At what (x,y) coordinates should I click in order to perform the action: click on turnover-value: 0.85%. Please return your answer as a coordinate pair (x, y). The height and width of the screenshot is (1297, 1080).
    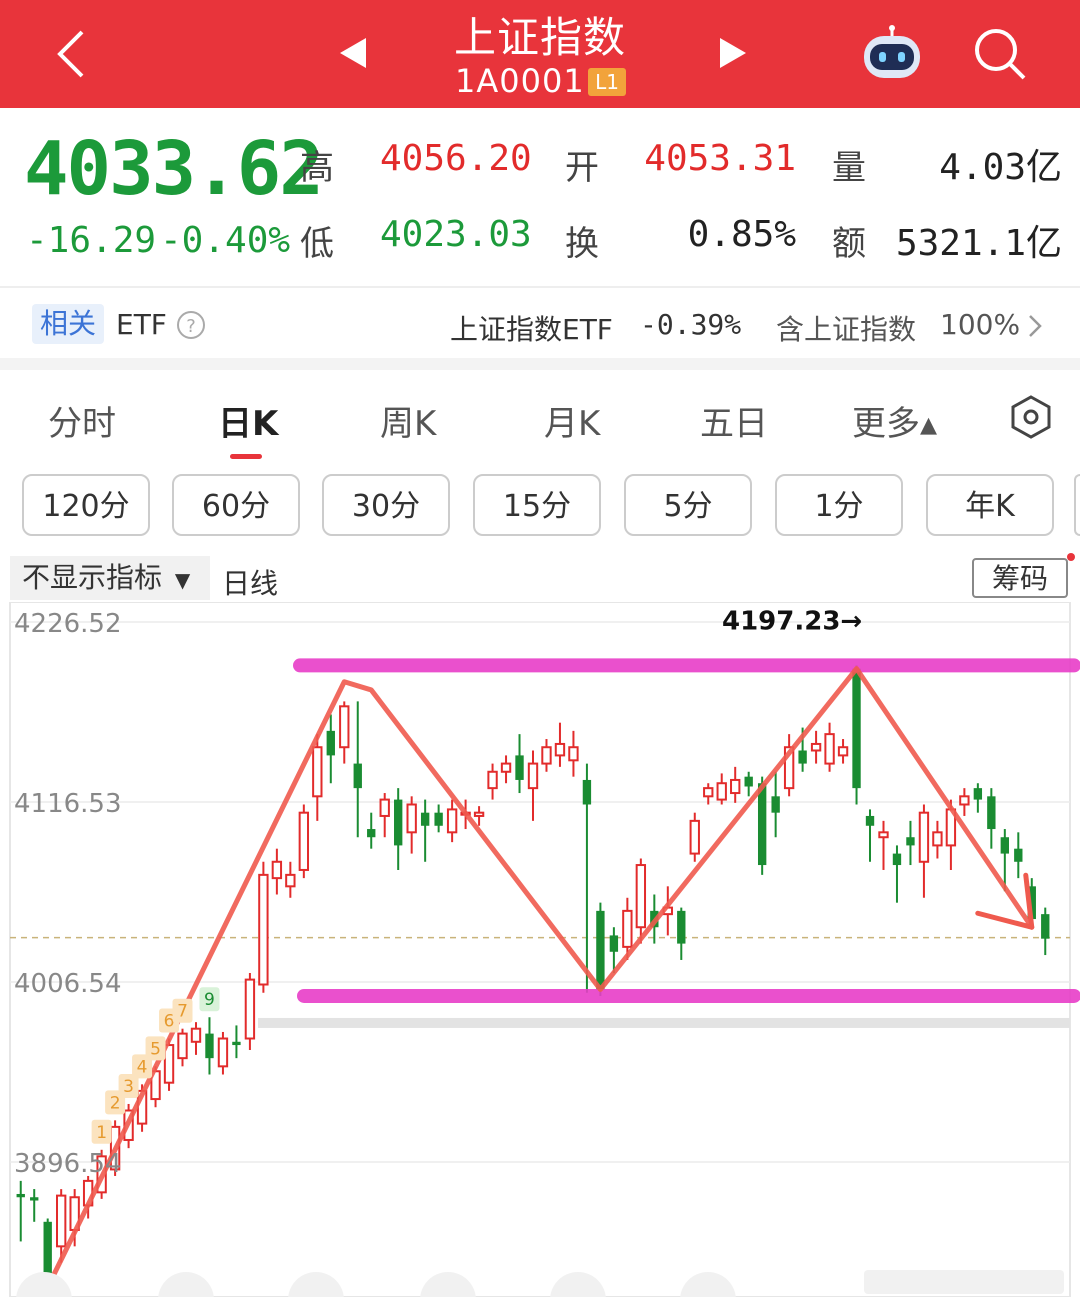
    Looking at the image, I should click on (741, 234).